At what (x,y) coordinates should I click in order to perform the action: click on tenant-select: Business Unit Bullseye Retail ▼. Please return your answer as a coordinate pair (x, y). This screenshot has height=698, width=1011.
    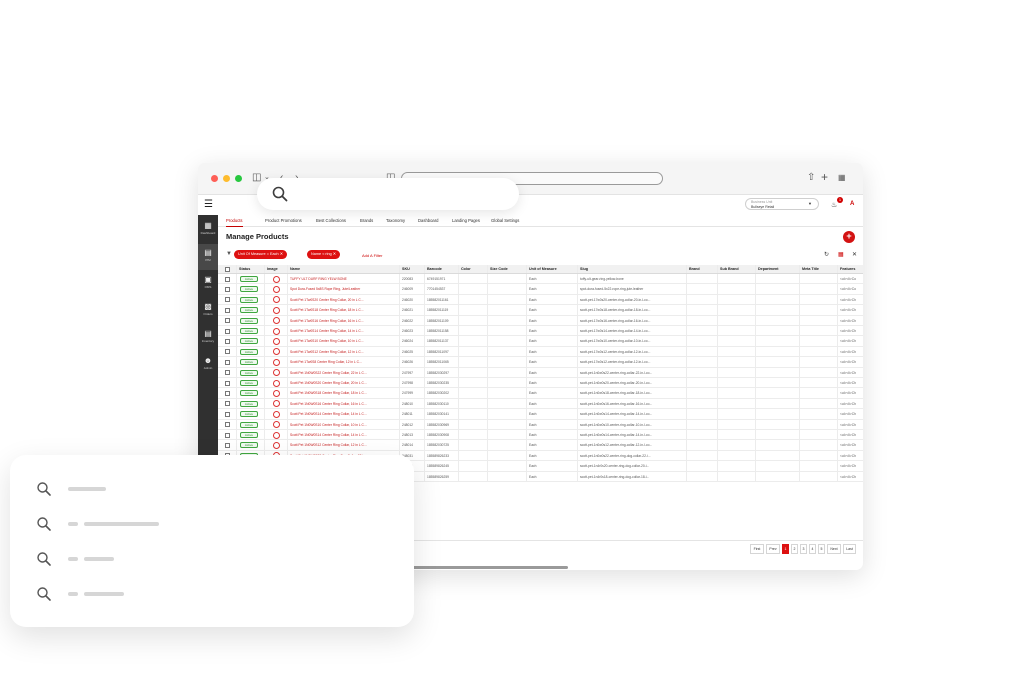
    Looking at the image, I should click on (782, 204).